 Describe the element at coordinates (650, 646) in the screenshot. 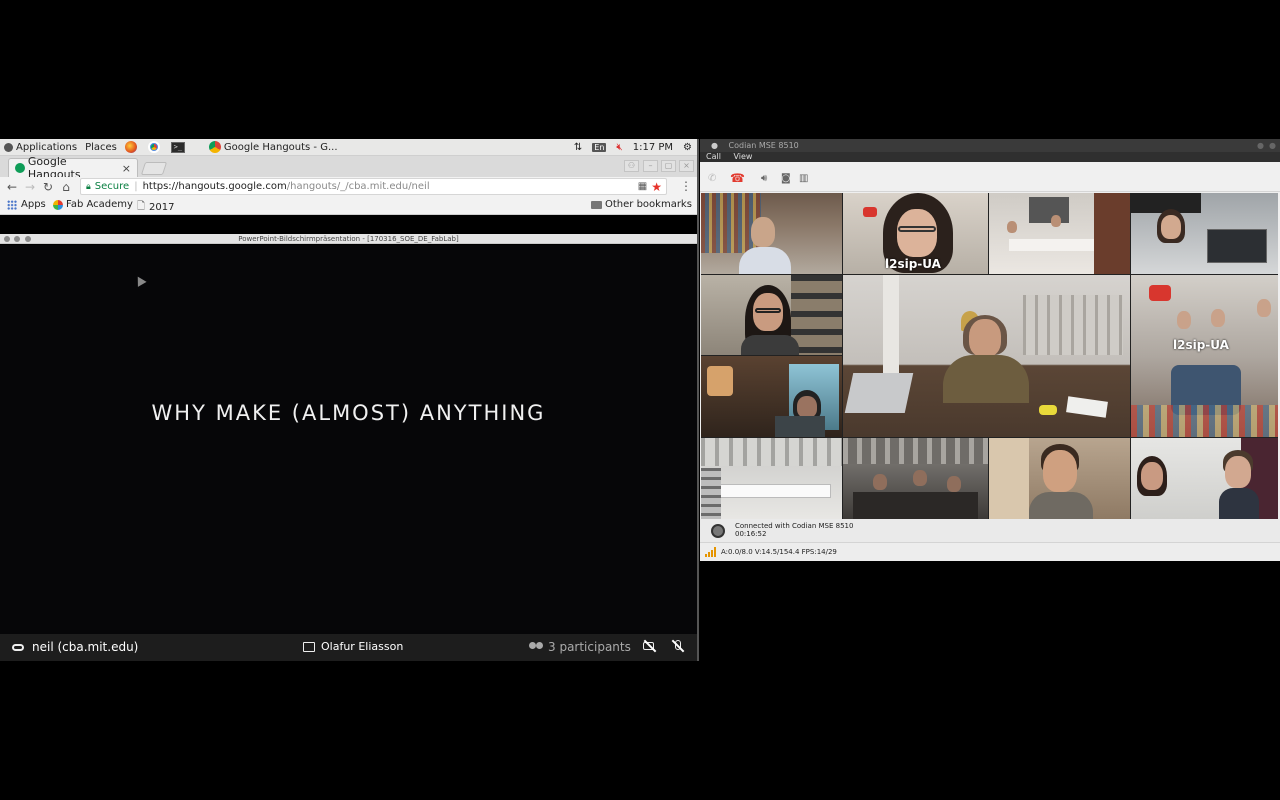

I see `camera-off-button` at that location.